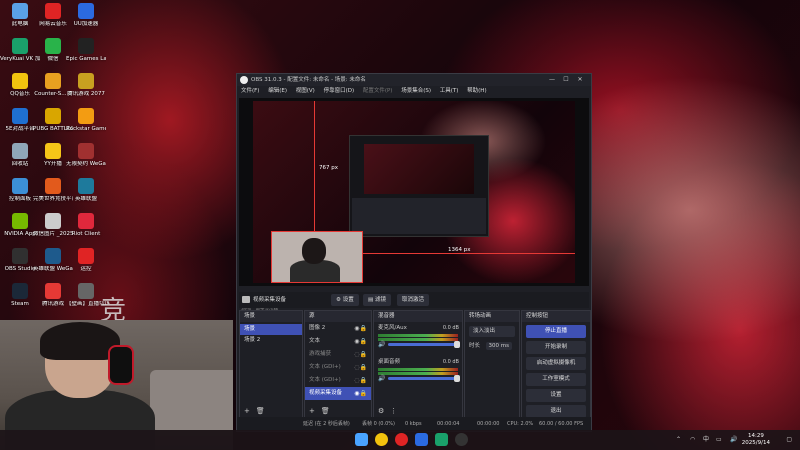  I want to click on verykuai-icon, so click(441, 439).